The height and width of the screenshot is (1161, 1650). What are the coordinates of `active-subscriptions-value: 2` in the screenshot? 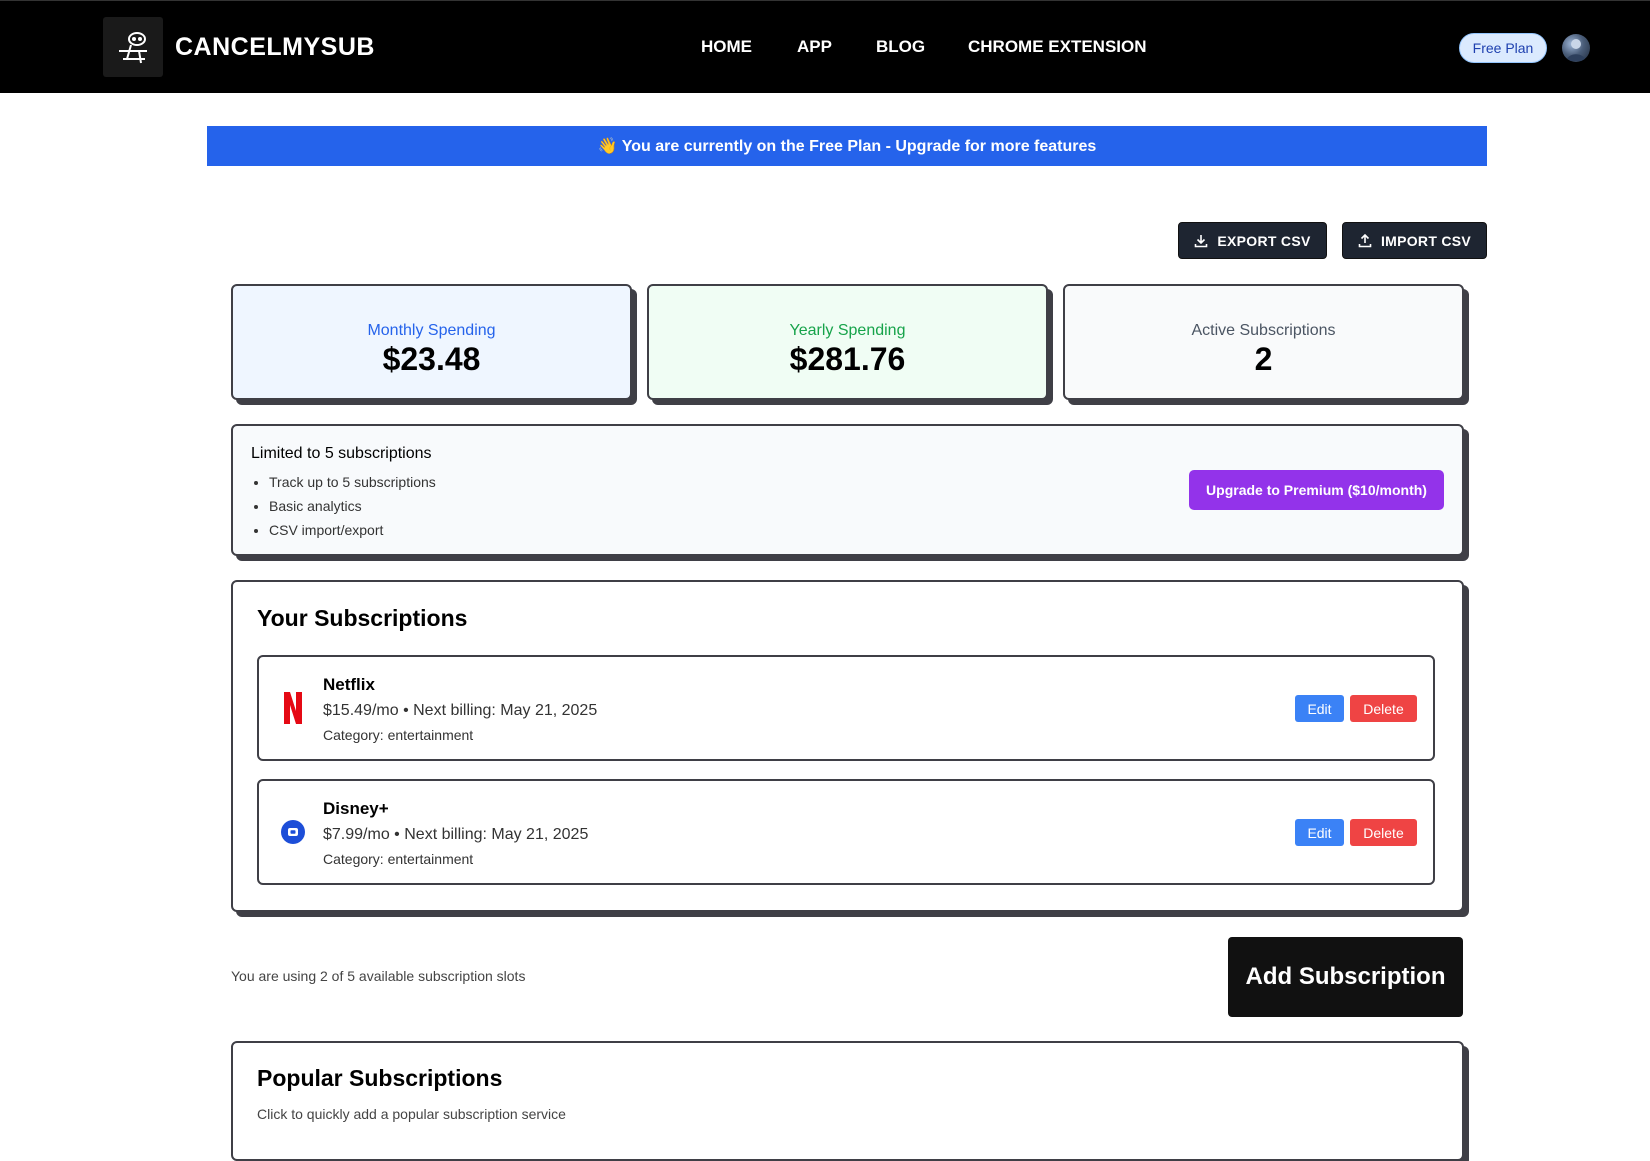 It's located at (1263, 359).